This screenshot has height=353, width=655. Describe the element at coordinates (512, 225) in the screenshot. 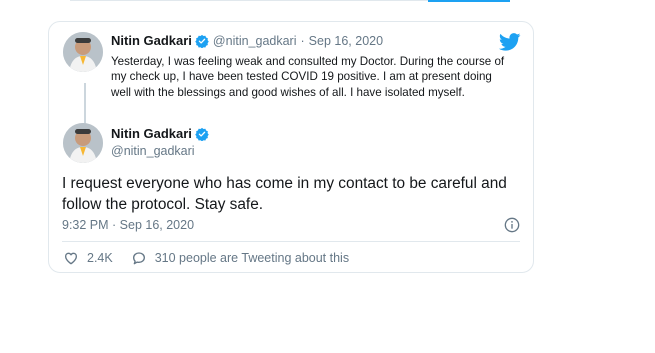

I see `info-icon` at that location.